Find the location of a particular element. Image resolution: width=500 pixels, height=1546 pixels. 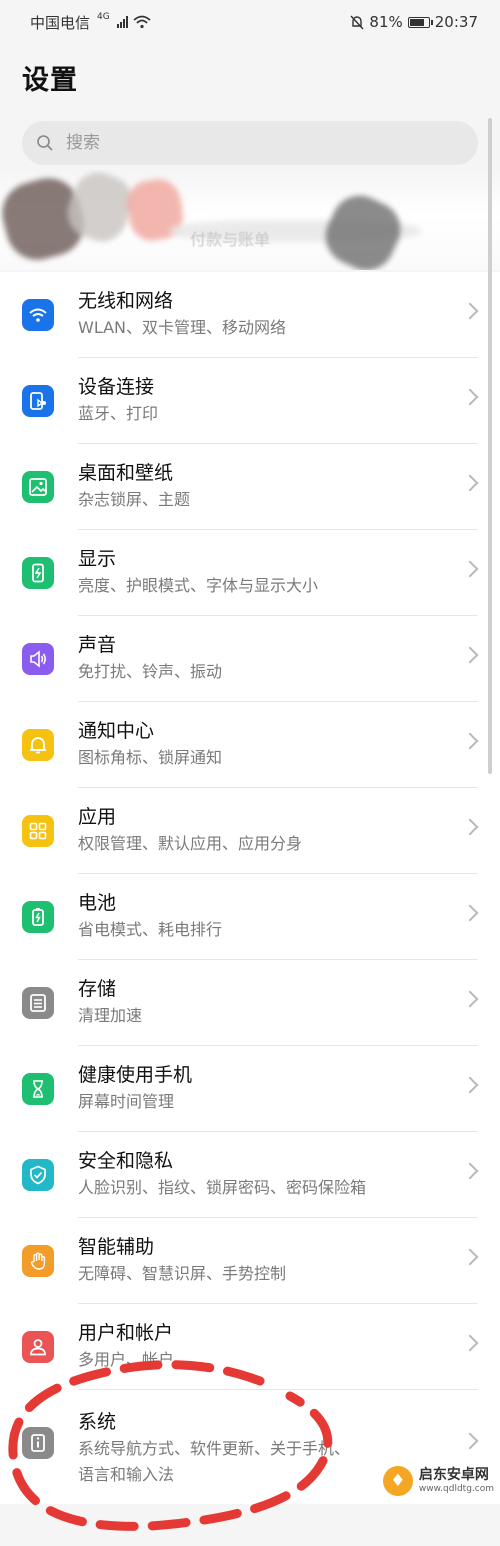

settings-item-title: 存储 is located at coordinates (97, 989).